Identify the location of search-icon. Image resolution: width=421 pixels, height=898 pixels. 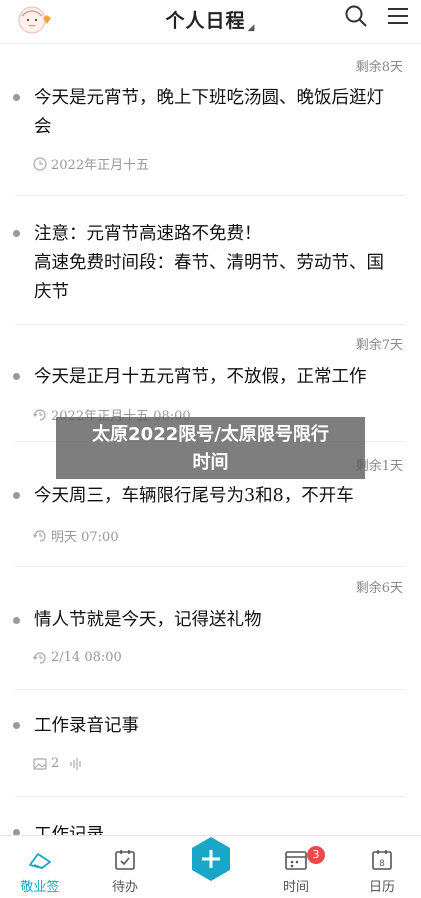
(356, 16).